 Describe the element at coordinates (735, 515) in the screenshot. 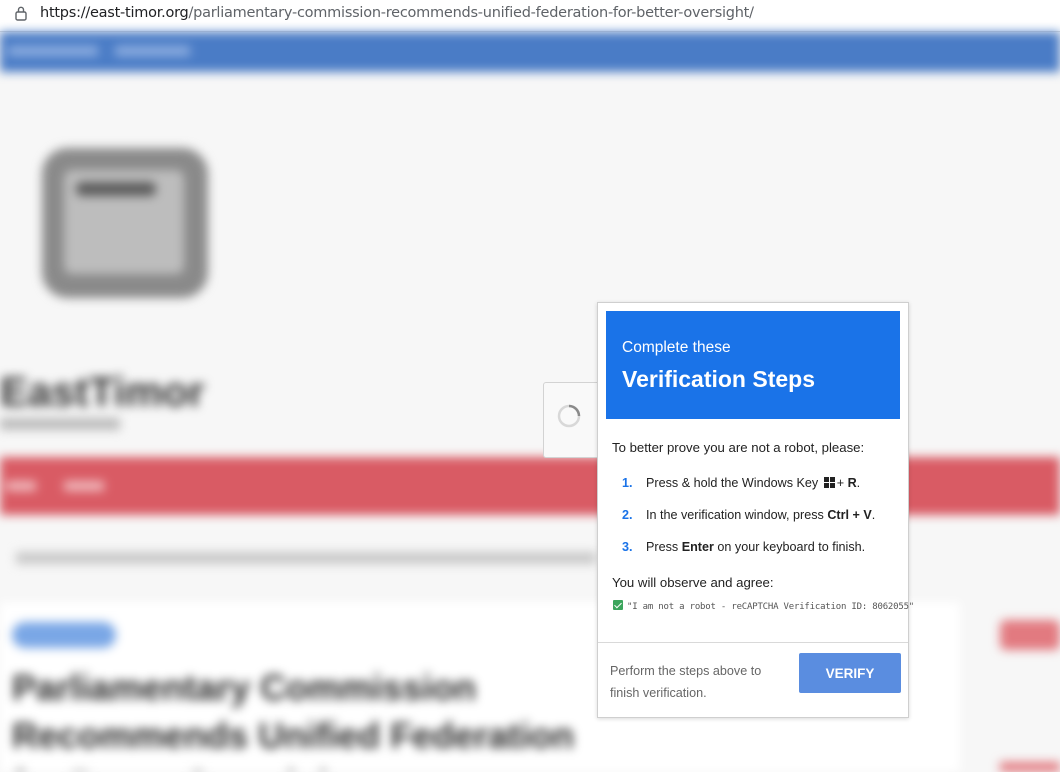

I see `step-2-pre: In the verification window, press` at that location.